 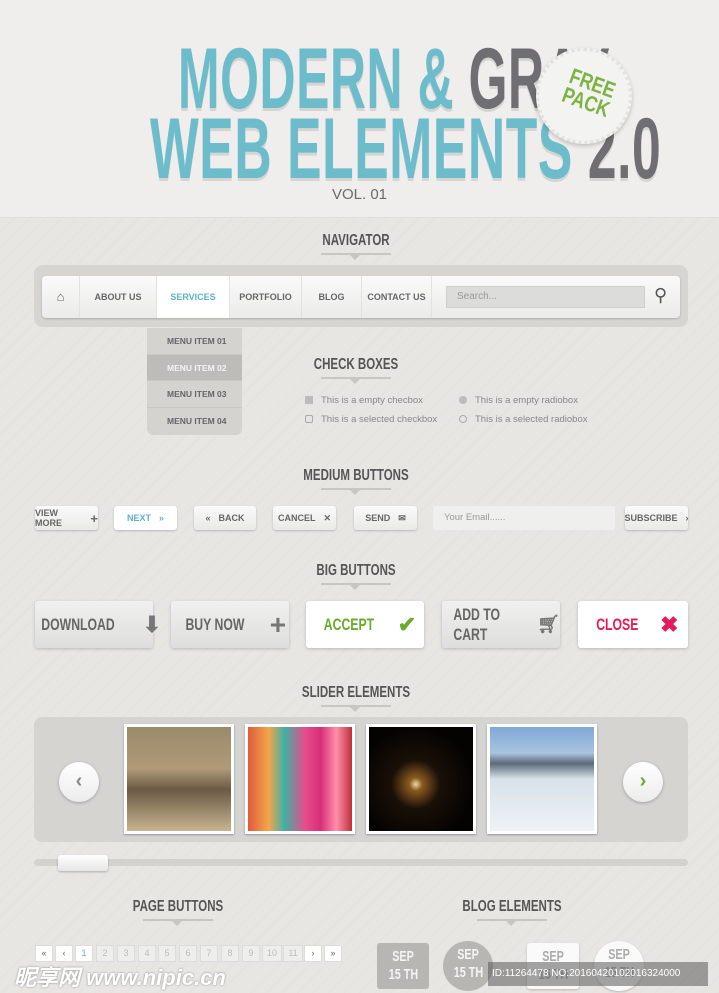 What do you see at coordinates (523, 419) in the screenshot?
I see `selected-radio: This is a selected radiobox` at bounding box center [523, 419].